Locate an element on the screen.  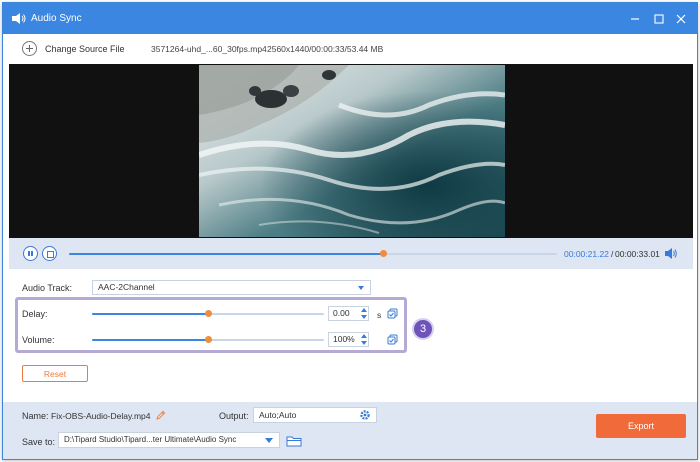
volume-slider-fill is located at coordinates (150, 340).